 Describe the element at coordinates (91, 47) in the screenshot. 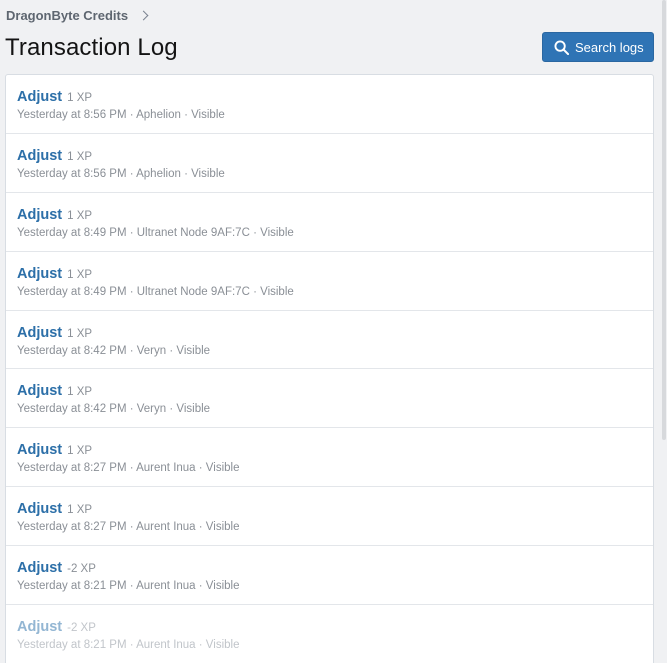

I see `page-title: Transaction Log` at that location.